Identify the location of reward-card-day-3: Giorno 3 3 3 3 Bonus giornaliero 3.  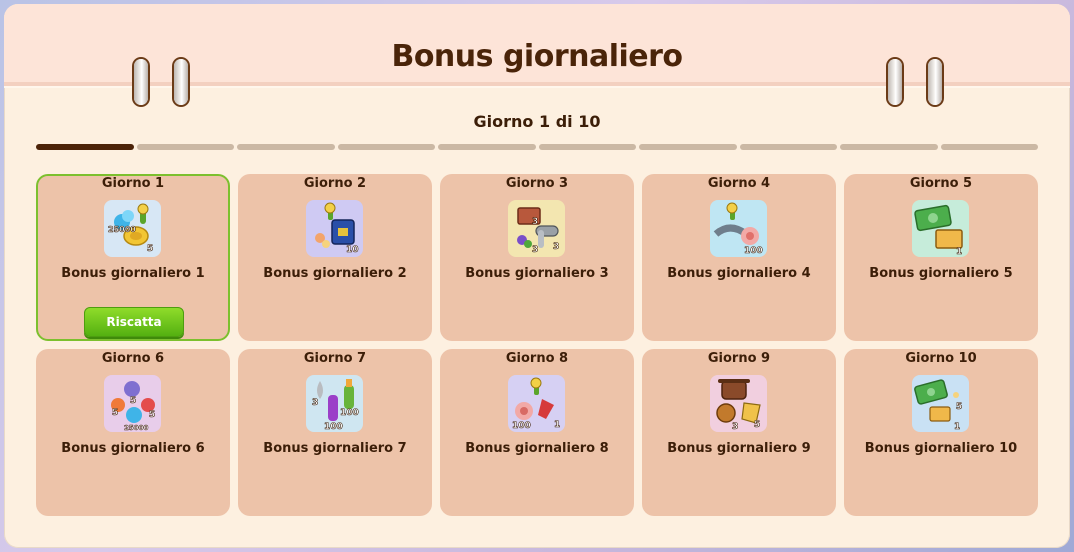
(537, 257).